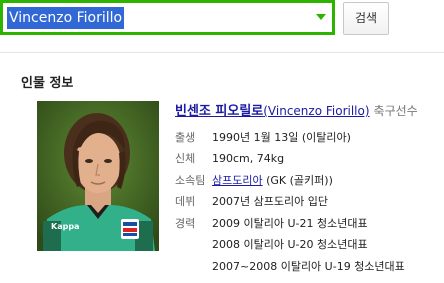 The image size is (444, 283). I want to click on info-row-team: 소속팀 삼프도리아 (GK (골키퍼)), so click(290, 180).